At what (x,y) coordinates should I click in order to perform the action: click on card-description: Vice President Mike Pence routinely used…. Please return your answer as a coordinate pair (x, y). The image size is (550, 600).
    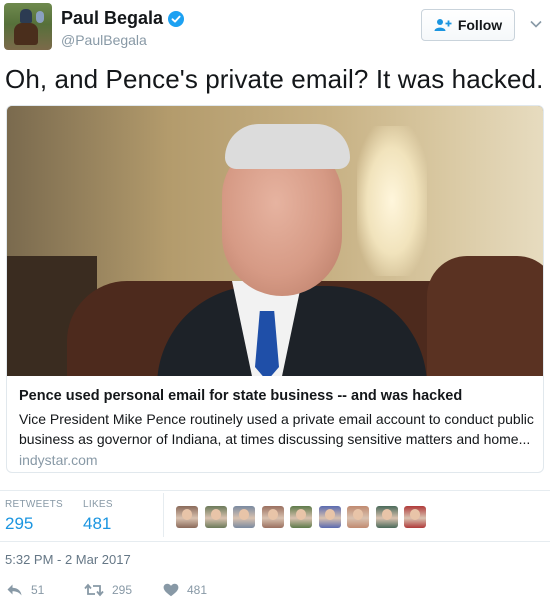
    Looking at the image, I should click on (276, 429).